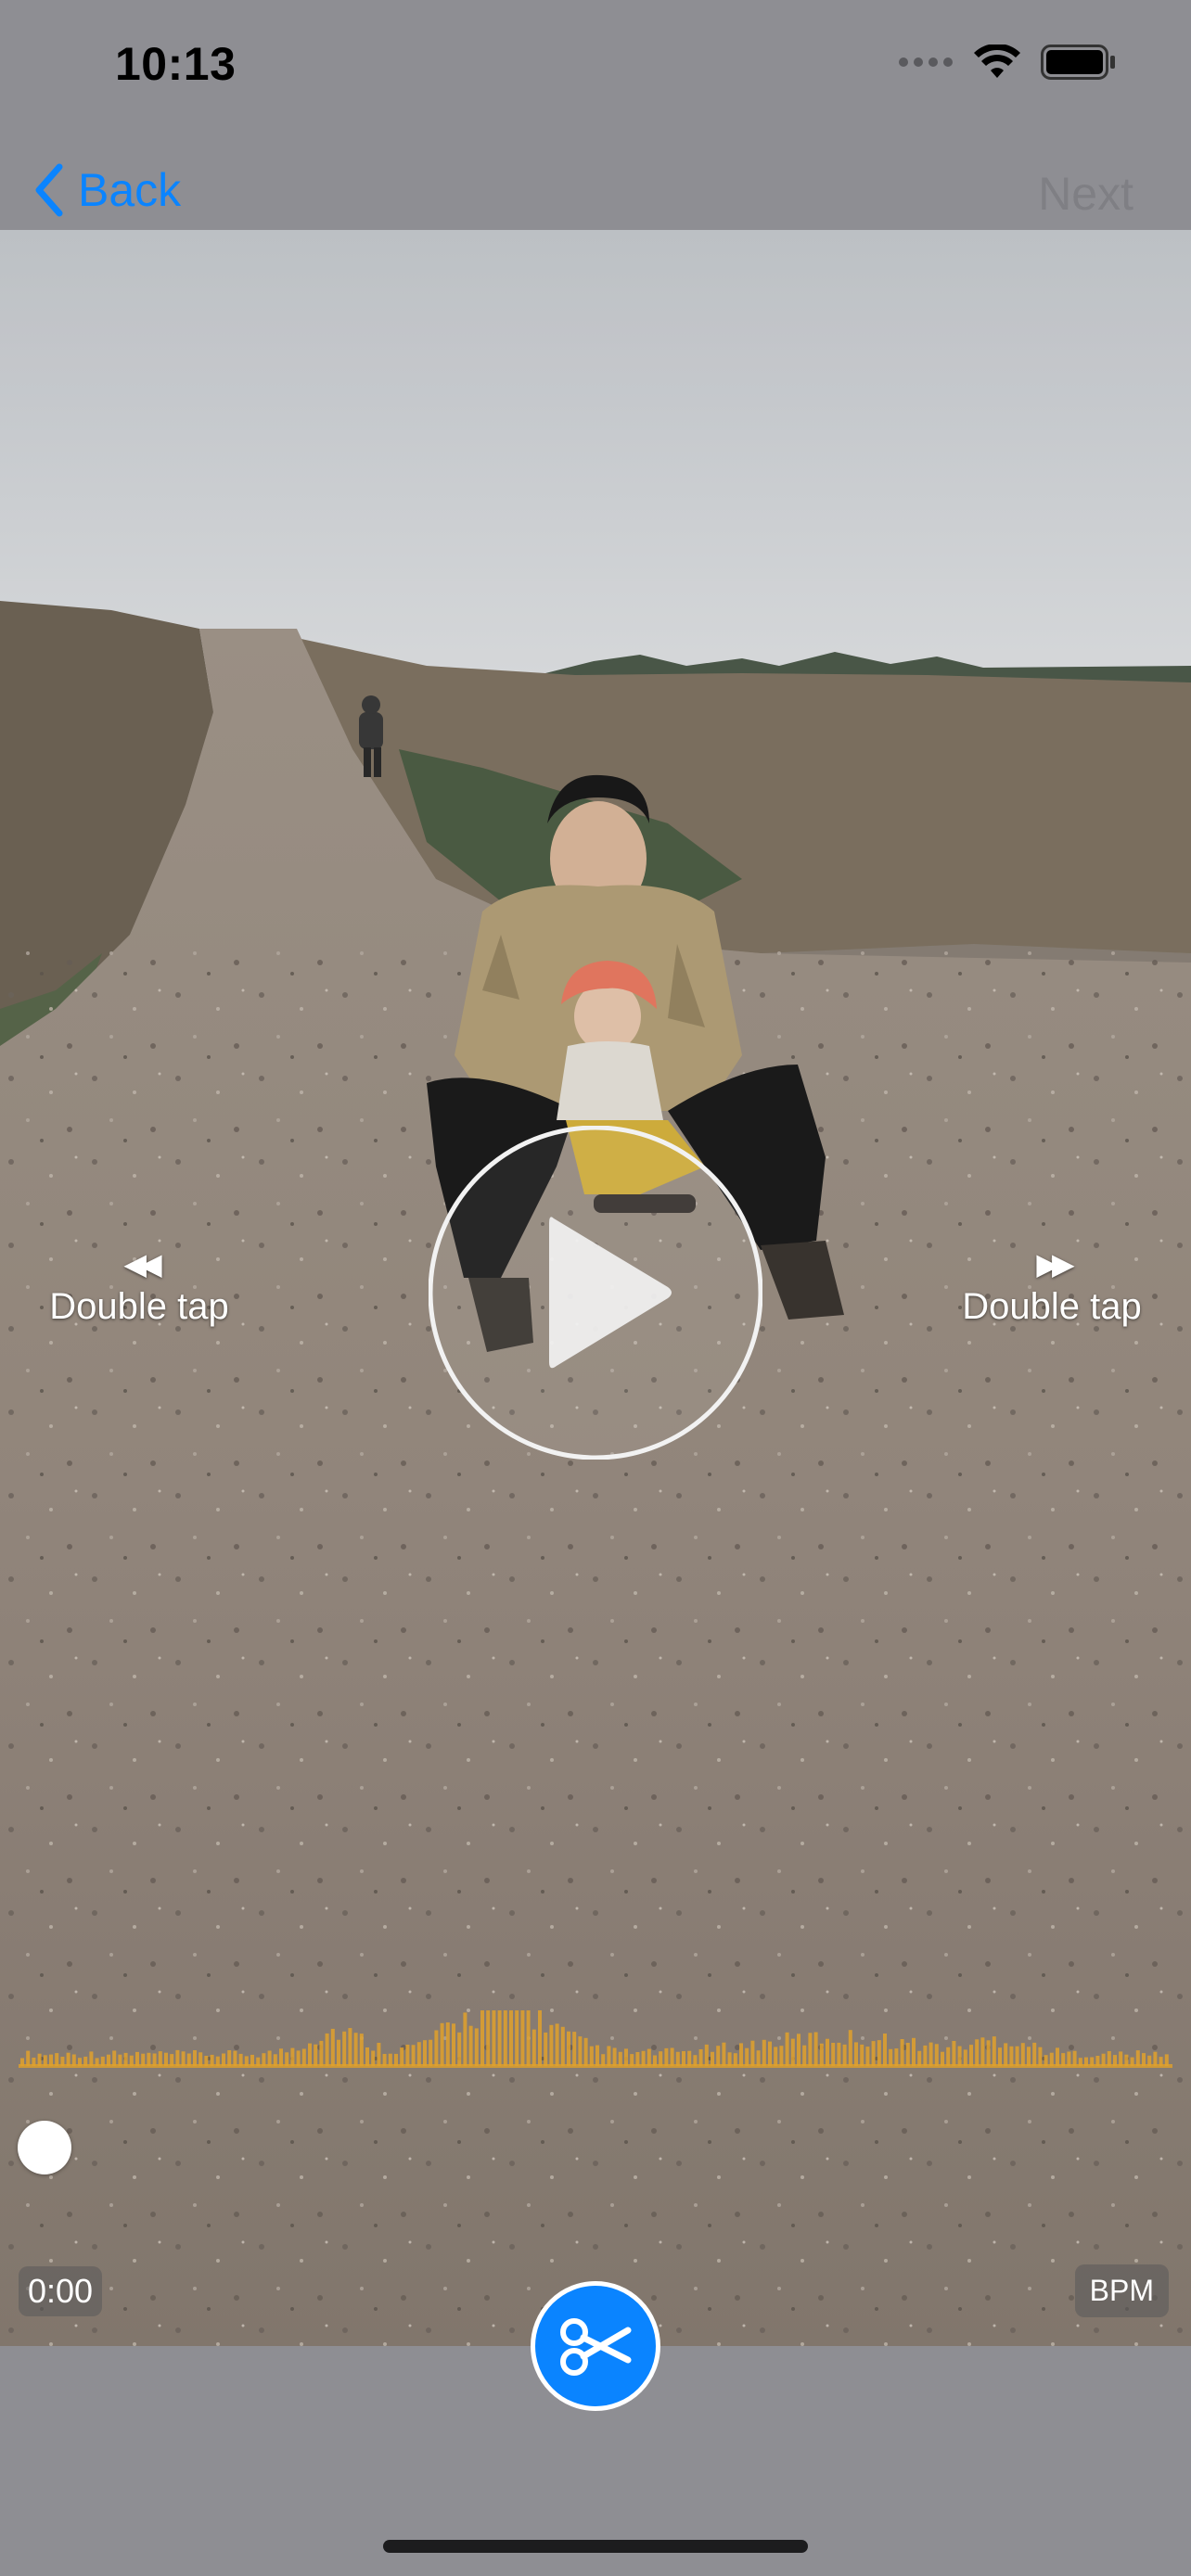 This screenshot has height=2576, width=1191. Describe the element at coordinates (1085, 194) in the screenshot. I see `next-button: Next` at that location.